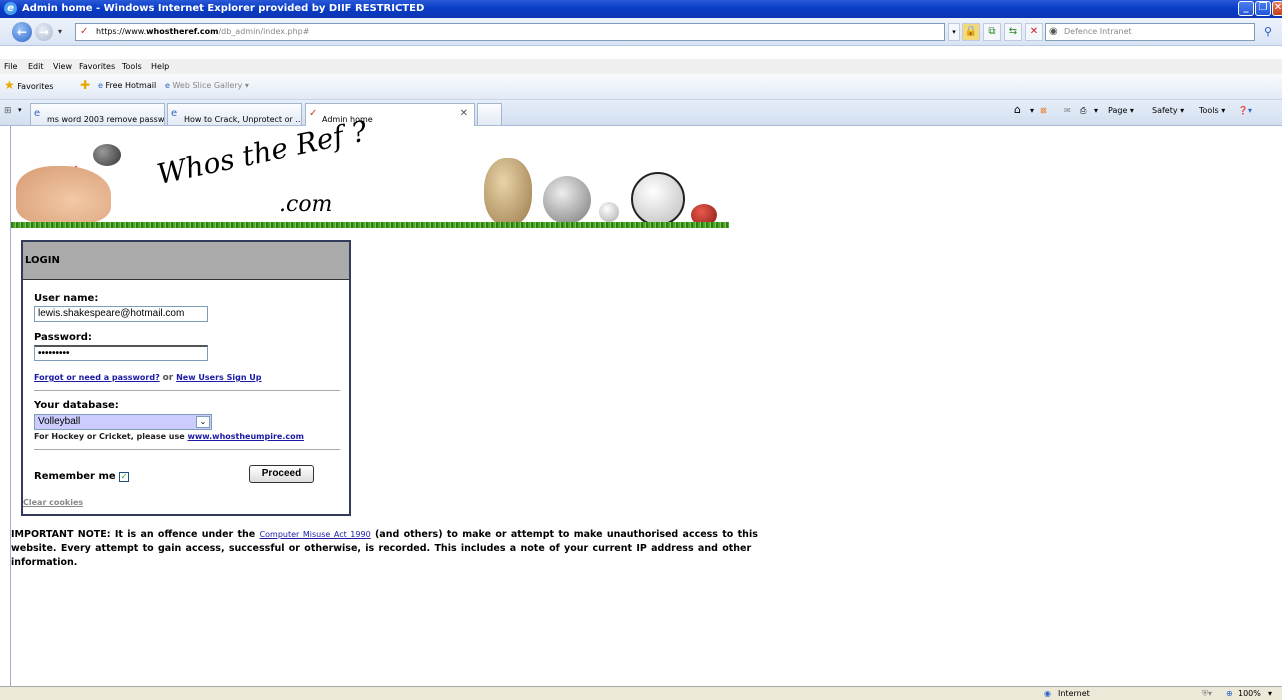 This screenshot has height=700, width=1282. What do you see at coordinates (97, 377) in the screenshot?
I see `forgot-password-link: Forgot or need a password?` at bounding box center [97, 377].